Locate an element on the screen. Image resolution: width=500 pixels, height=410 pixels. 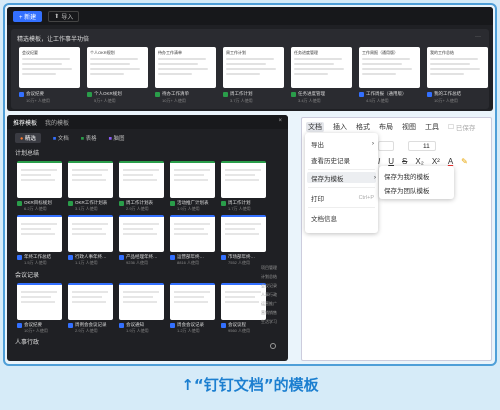
gallery-template-card: 周工作计划 1.7万 人使用 is located at coordinates (243, 186).